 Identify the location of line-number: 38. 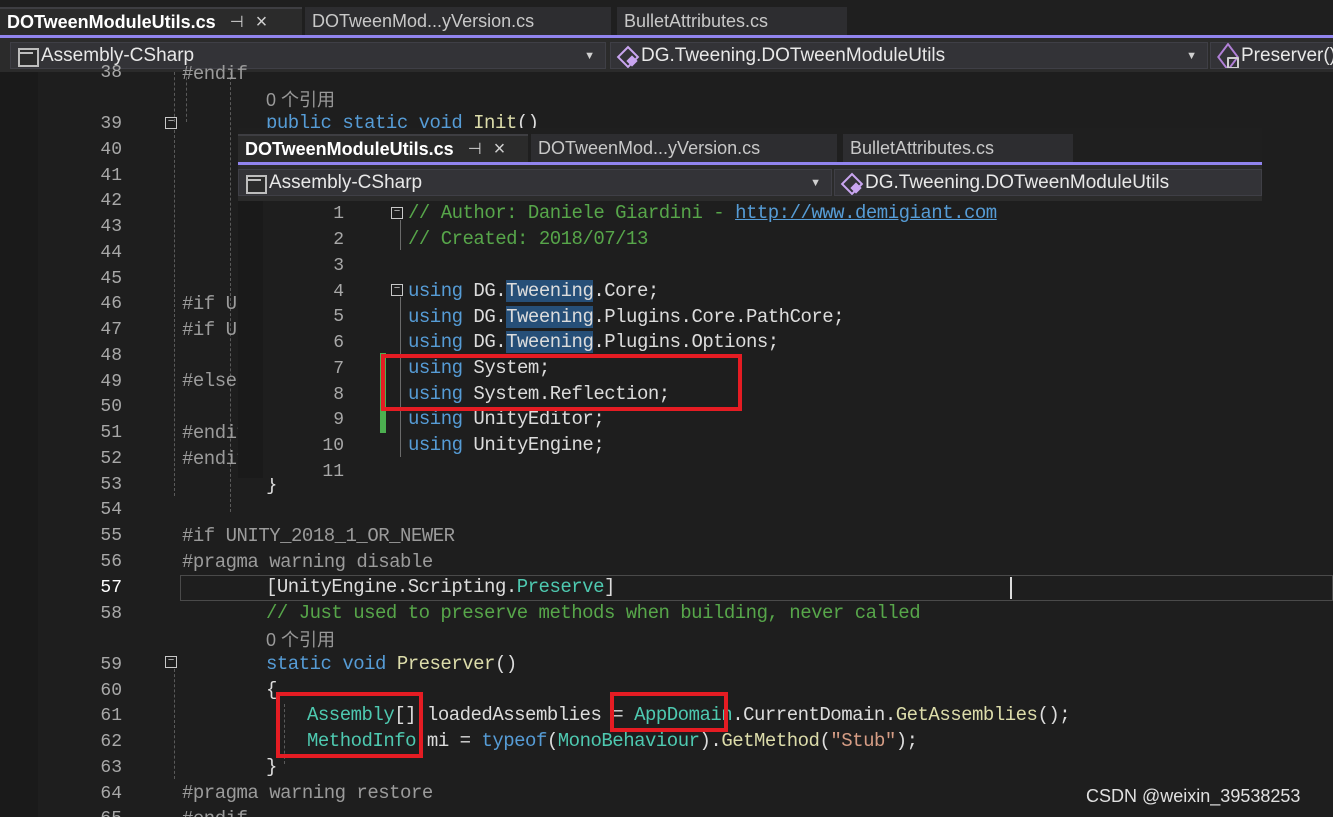
(111, 73).